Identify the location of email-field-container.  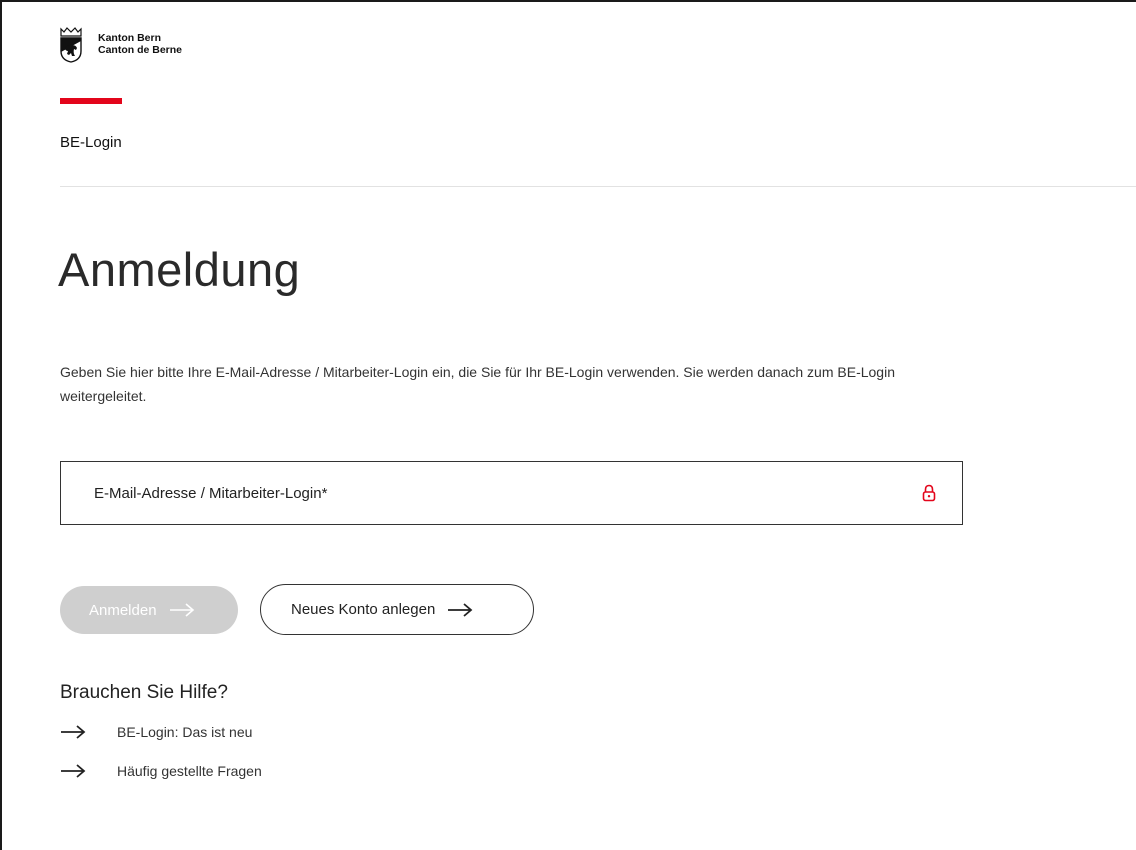
(511, 493).